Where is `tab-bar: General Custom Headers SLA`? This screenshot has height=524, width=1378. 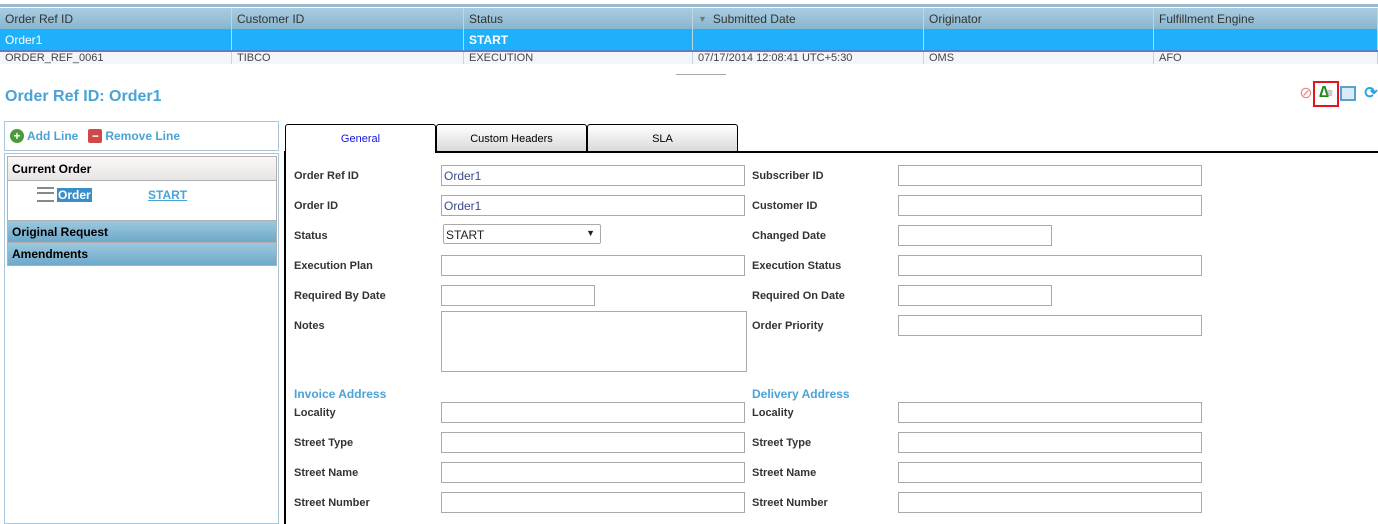 tab-bar: General Custom Headers SLA is located at coordinates (511, 138).